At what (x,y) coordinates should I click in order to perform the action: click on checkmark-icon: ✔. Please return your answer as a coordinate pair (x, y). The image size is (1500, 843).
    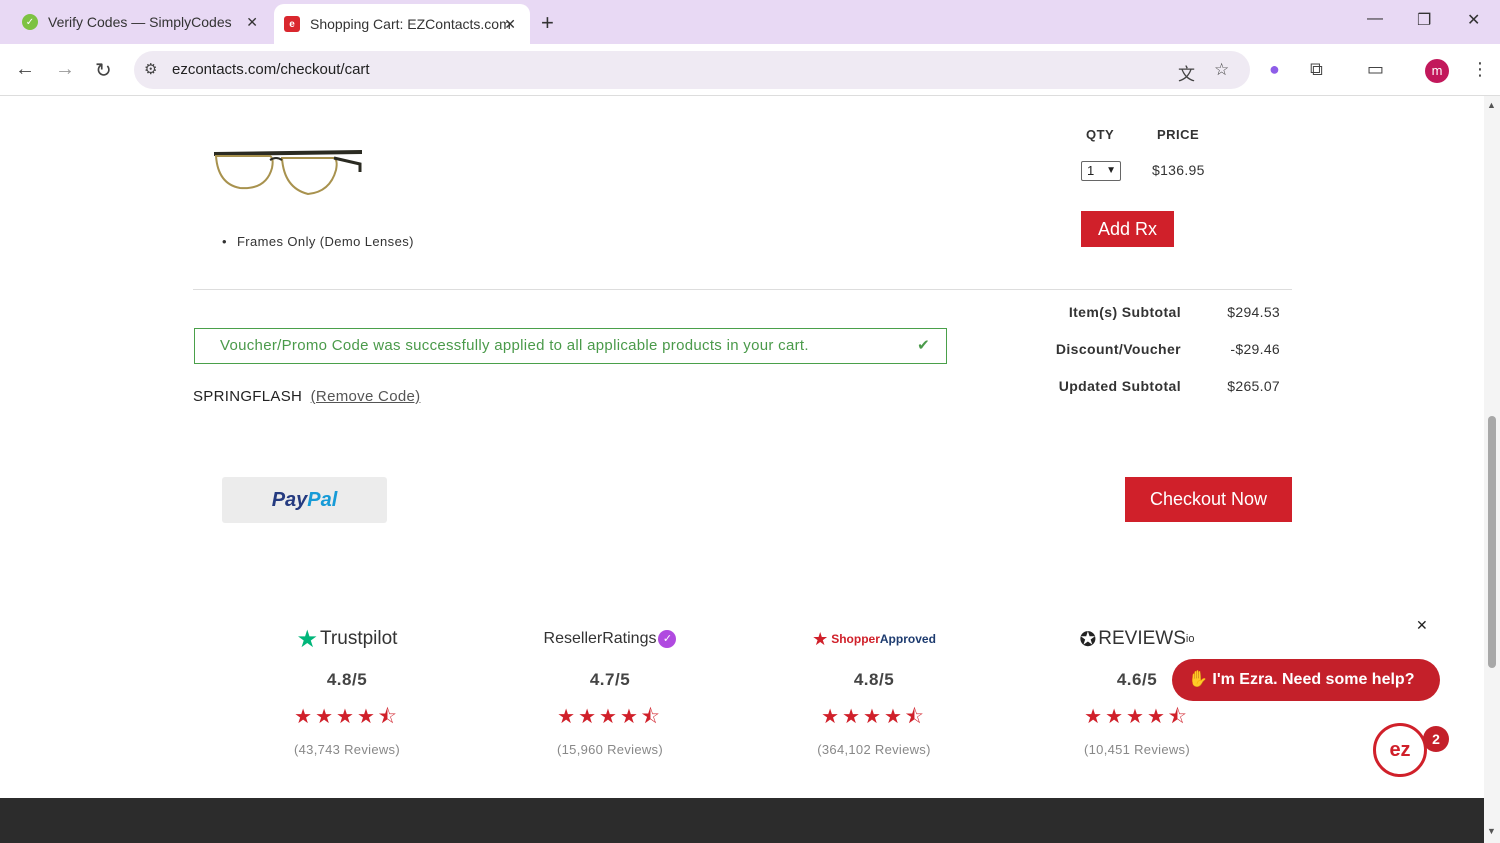
    Looking at the image, I should click on (923, 345).